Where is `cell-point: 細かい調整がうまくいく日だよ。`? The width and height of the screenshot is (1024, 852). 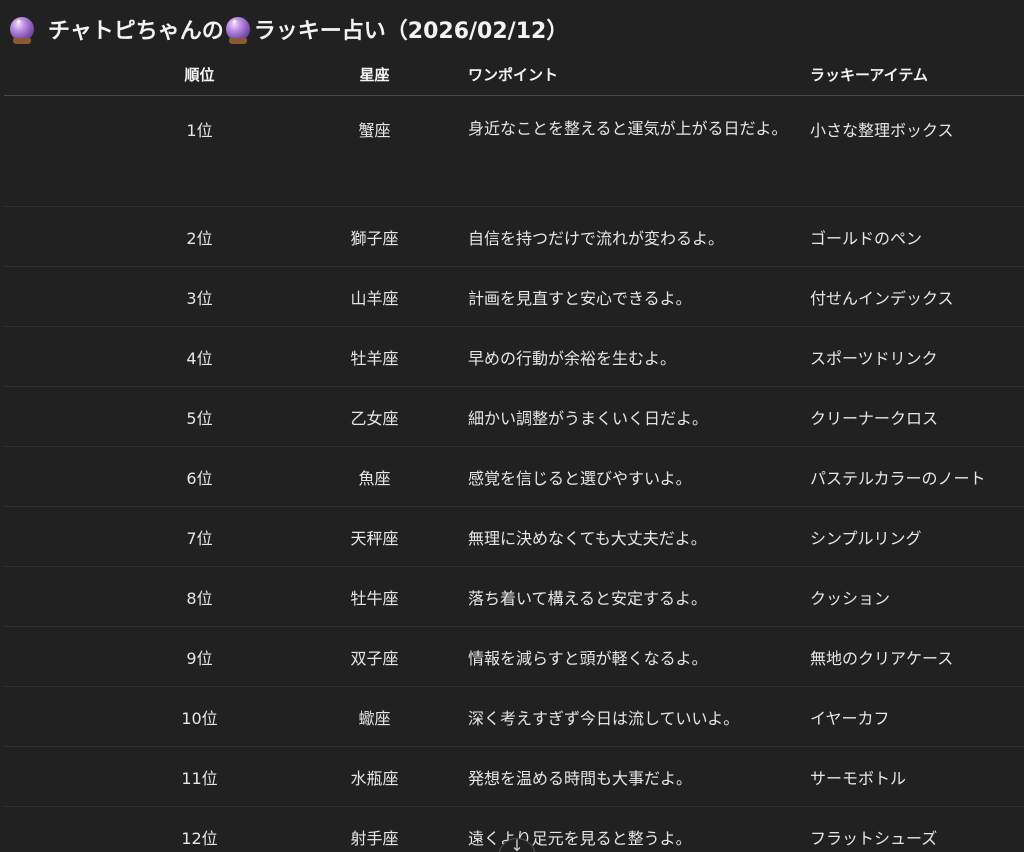 cell-point: 細かい調整がうまくいく日だよ。 is located at coordinates (639, 416).